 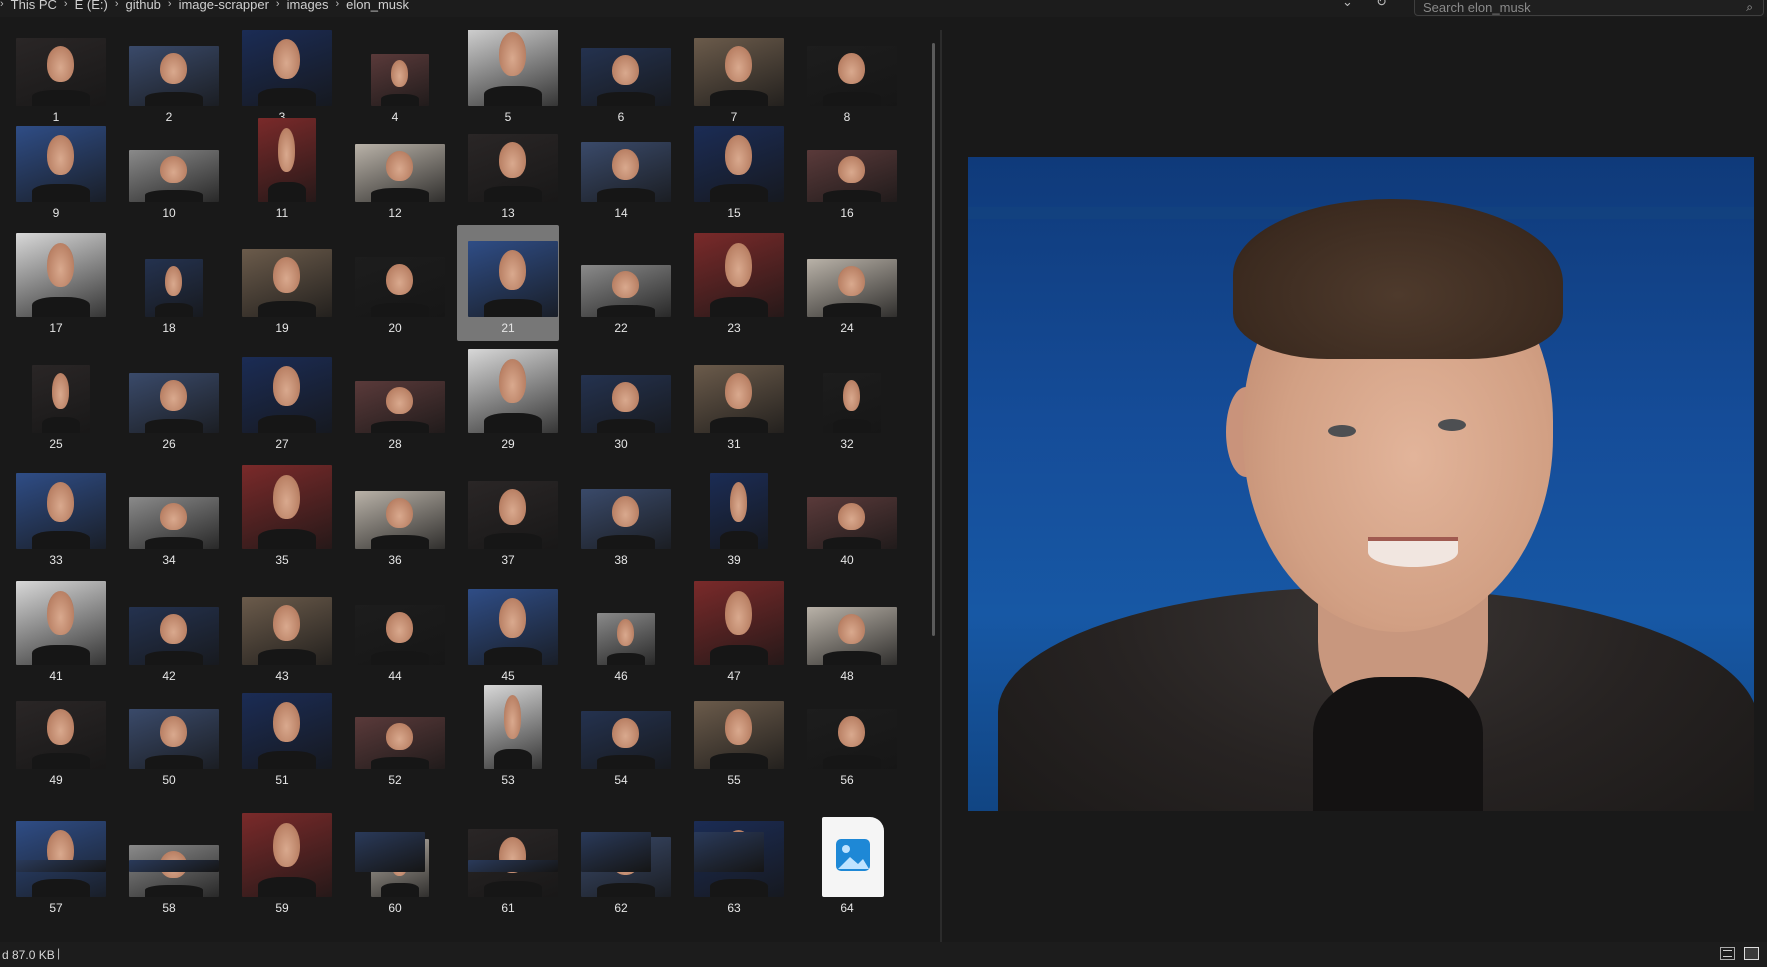 I want to click on chevron-down-icon: ⌄, so click(x=1347, y=5).